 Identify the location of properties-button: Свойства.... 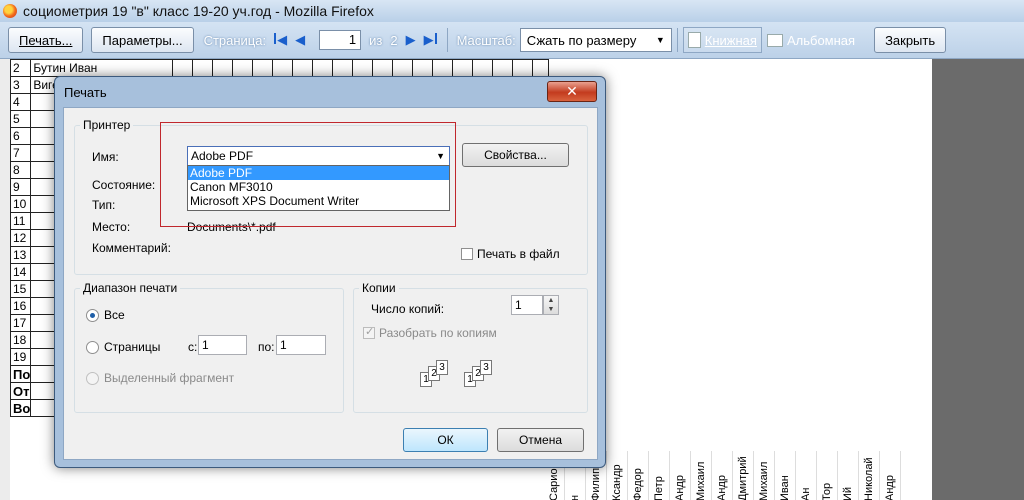
(515, 155).